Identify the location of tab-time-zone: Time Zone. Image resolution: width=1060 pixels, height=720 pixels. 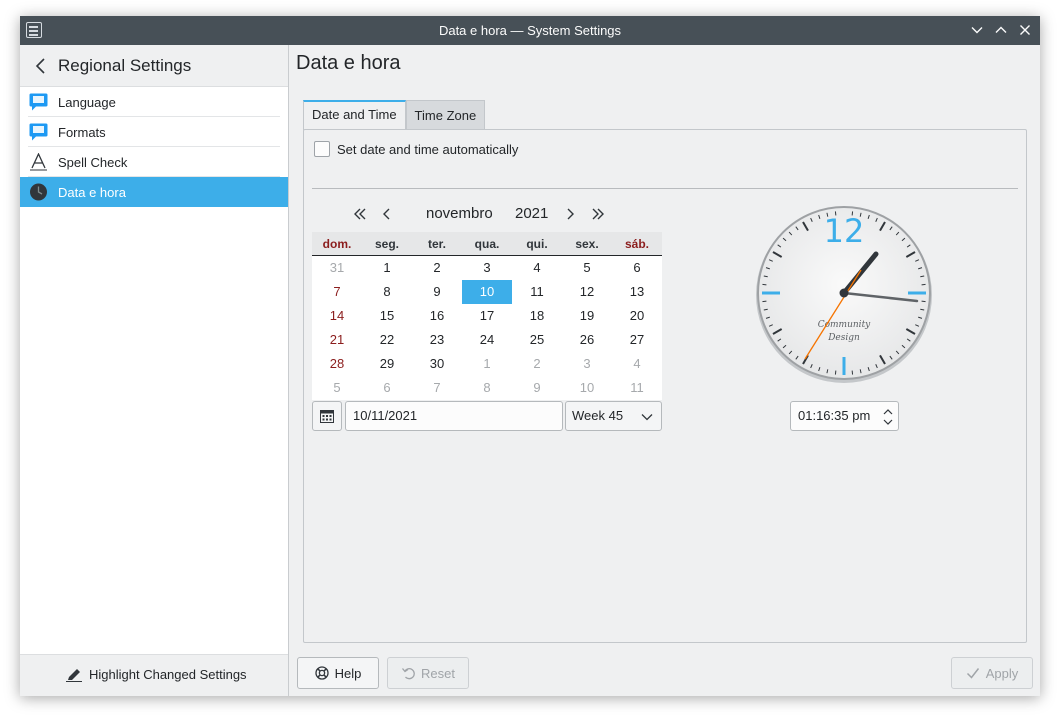
(445, 115).